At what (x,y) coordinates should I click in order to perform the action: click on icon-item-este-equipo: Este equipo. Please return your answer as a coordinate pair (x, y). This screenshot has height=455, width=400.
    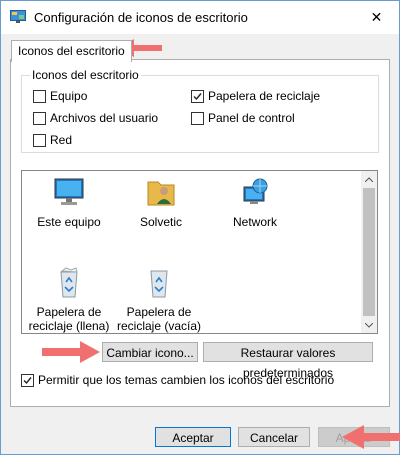
    Looking at the image, I should click on (69, 203).